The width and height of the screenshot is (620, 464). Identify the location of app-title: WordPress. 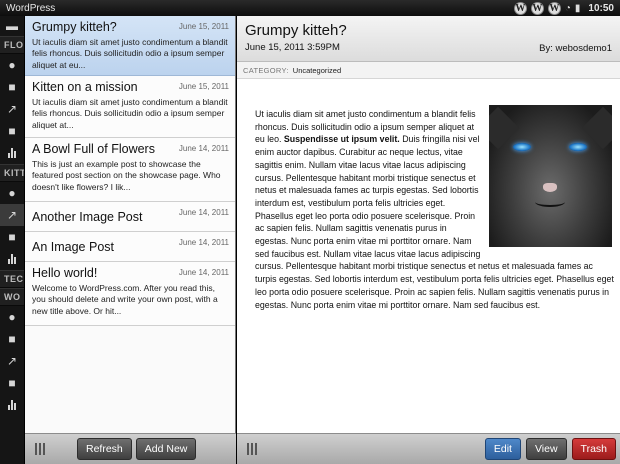
(260, 8).